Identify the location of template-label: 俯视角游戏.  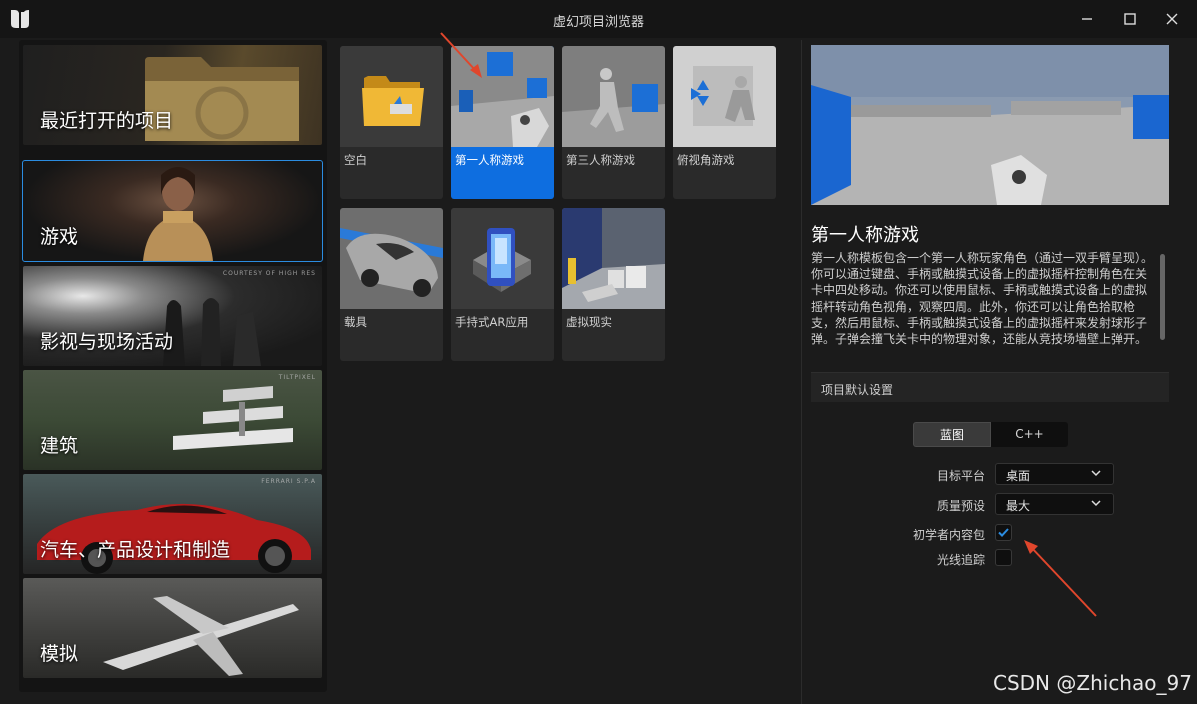
(706, 160).